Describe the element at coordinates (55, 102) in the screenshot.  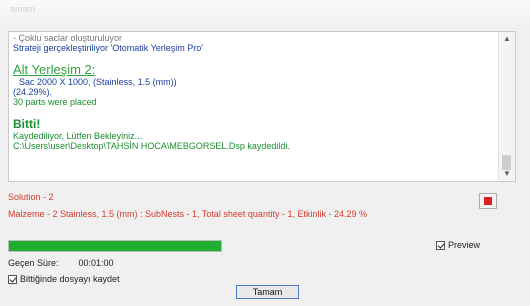
I see `log-line: 30 parts were placed` at that location.